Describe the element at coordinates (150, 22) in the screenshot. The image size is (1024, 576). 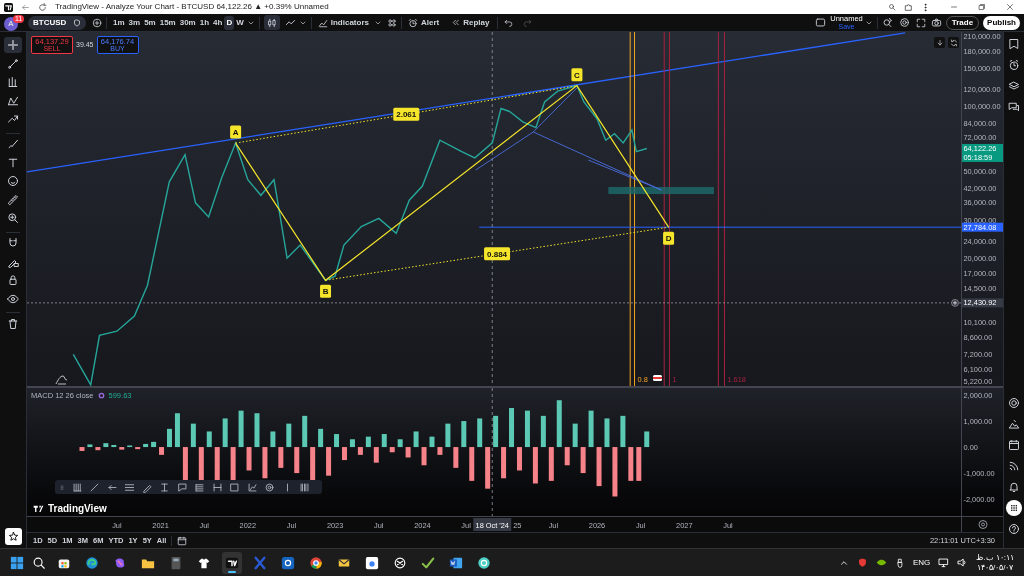
I see `interval-tab: 5m` at that location.